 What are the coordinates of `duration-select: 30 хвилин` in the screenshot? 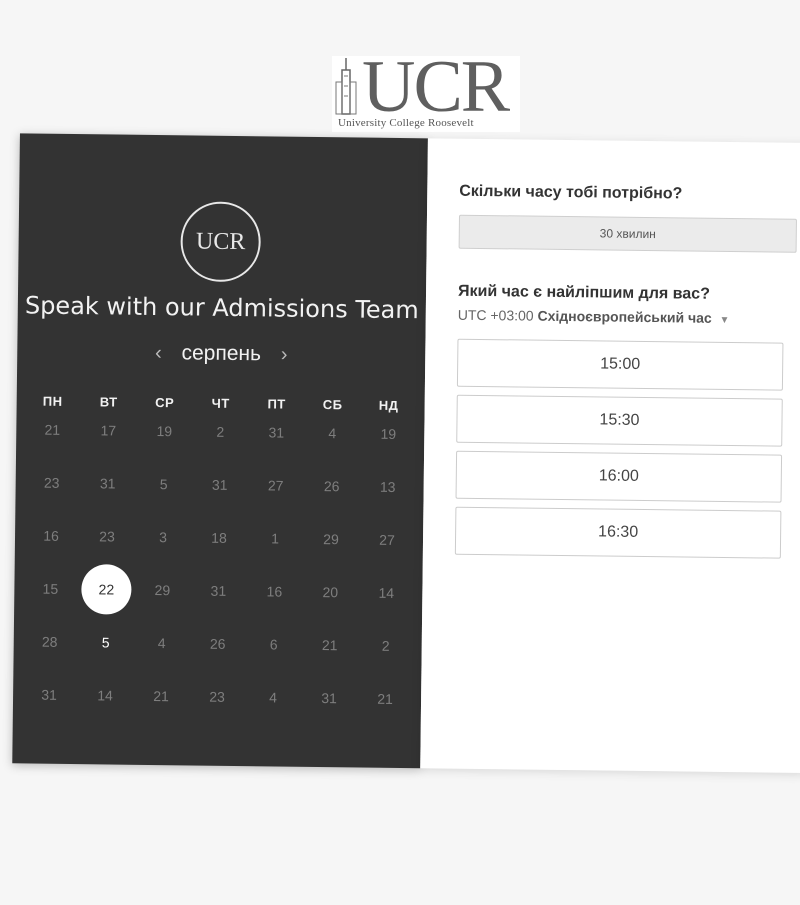 It's located at (627, 233).